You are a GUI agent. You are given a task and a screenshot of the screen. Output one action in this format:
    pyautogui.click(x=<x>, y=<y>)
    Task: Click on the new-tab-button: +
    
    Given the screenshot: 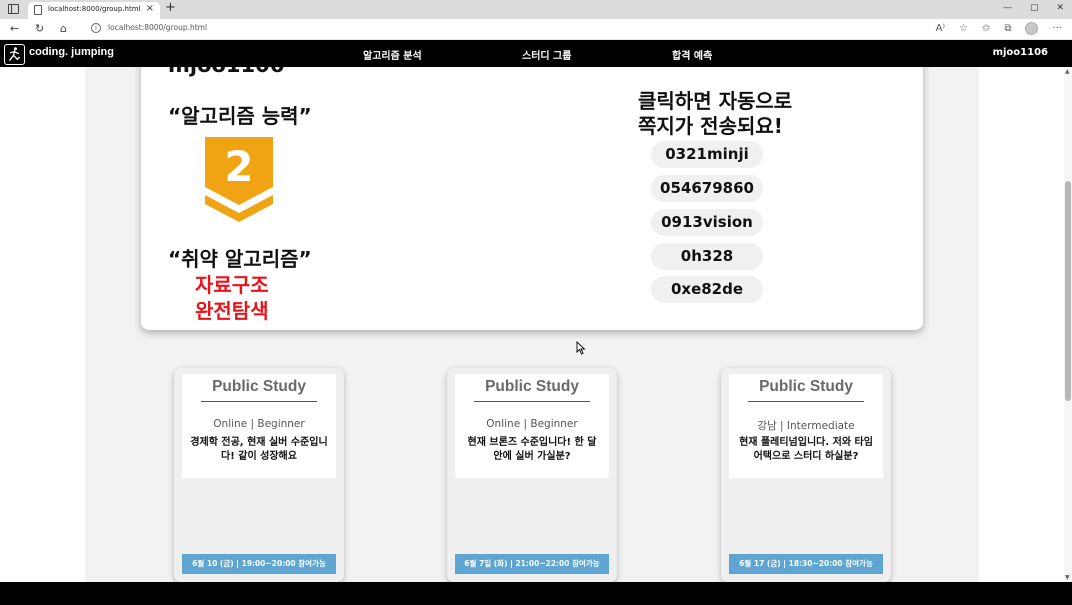 What is the action you would take?
    pyautogui.click(x=170, y=7)
    